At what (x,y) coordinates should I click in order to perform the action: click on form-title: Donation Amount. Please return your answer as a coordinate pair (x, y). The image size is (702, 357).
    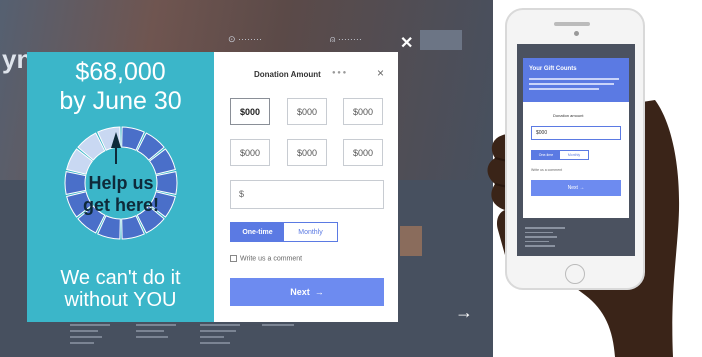
    Looking at the image, I should click on (287, 74).